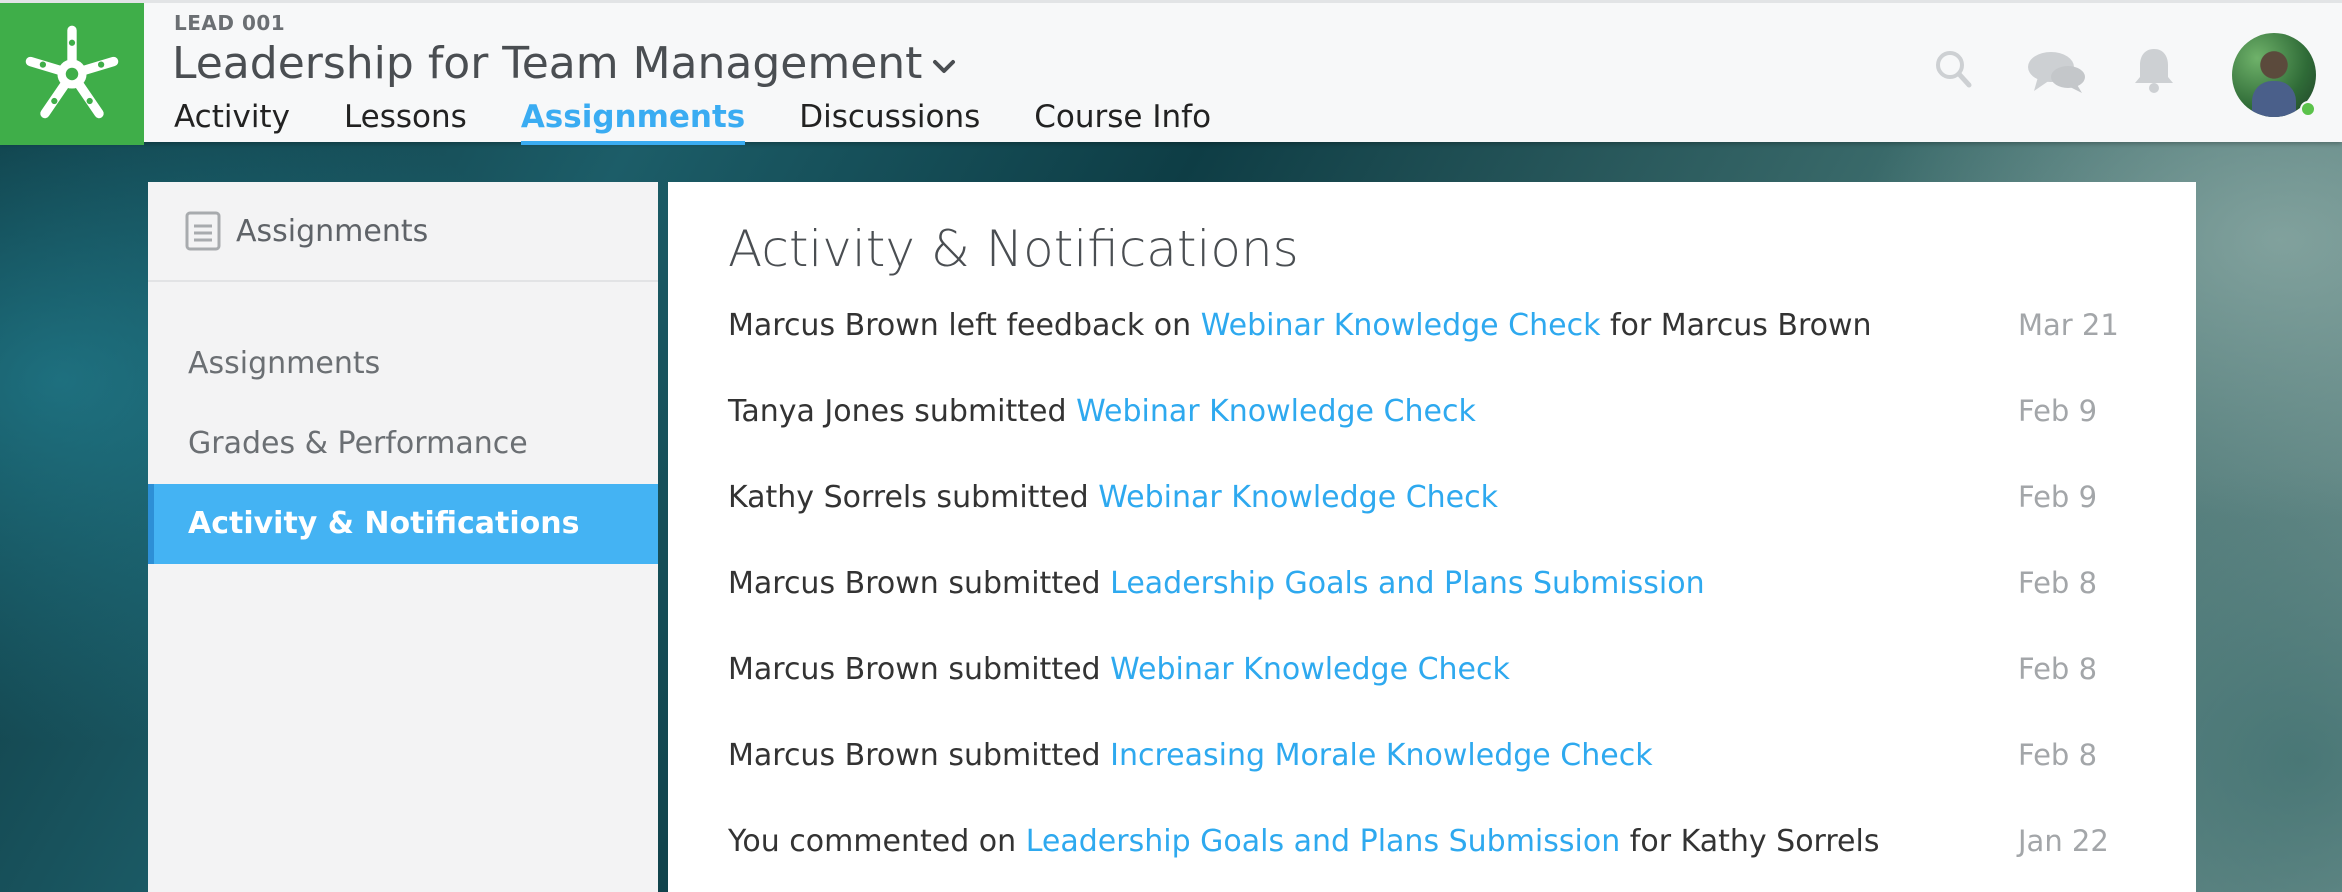 Image resolution: width=2342 pixels, height=892 pixels. What do you see at coordinates (332, 231) in the screenshot?
I see `sidebar-heading: Assignments` at bounding box center [332, 231].